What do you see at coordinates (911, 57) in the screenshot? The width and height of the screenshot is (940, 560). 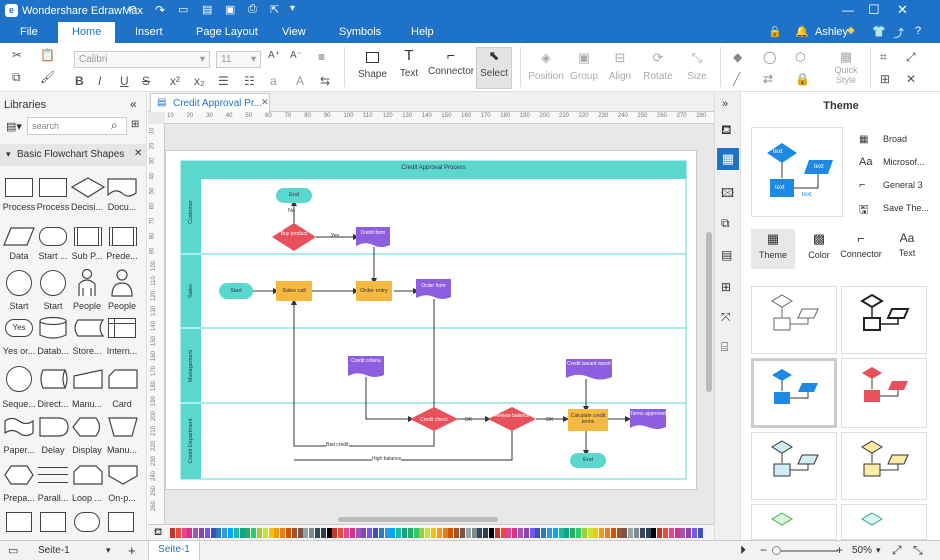 I see `more-tools-icon: ⤢` at bounding box center [911, 57].